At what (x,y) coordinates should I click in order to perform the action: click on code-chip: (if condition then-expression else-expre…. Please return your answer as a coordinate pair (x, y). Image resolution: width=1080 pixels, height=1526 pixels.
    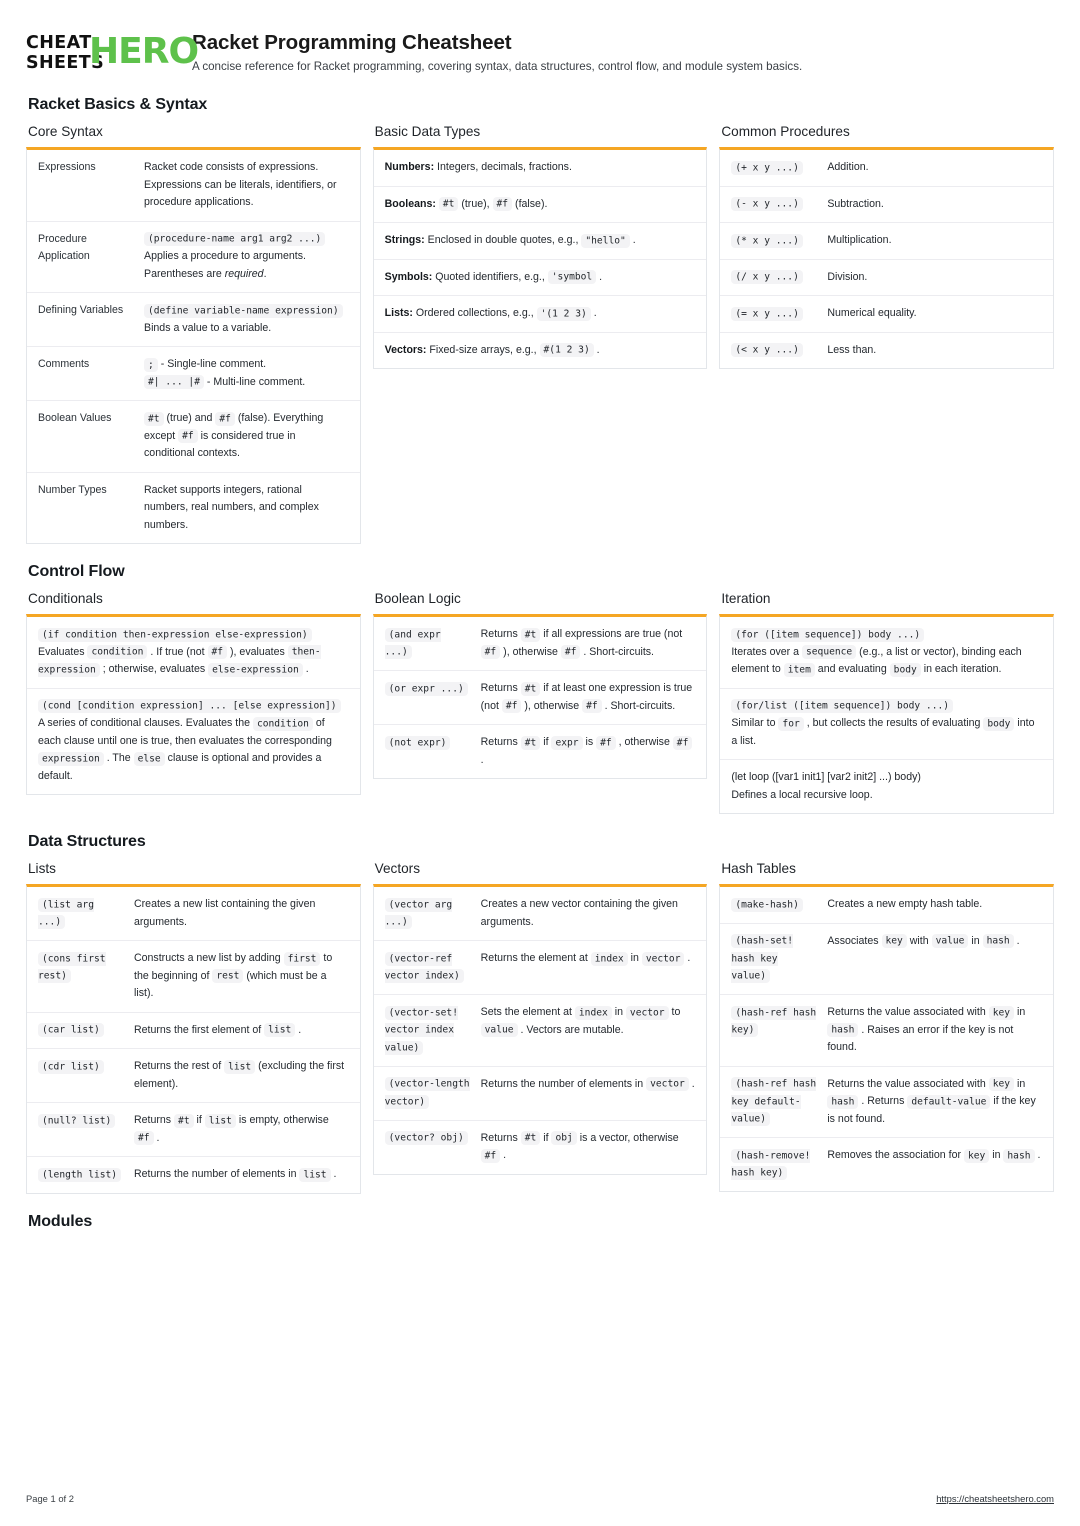
    Looking at the image, I should click on (175, 634).